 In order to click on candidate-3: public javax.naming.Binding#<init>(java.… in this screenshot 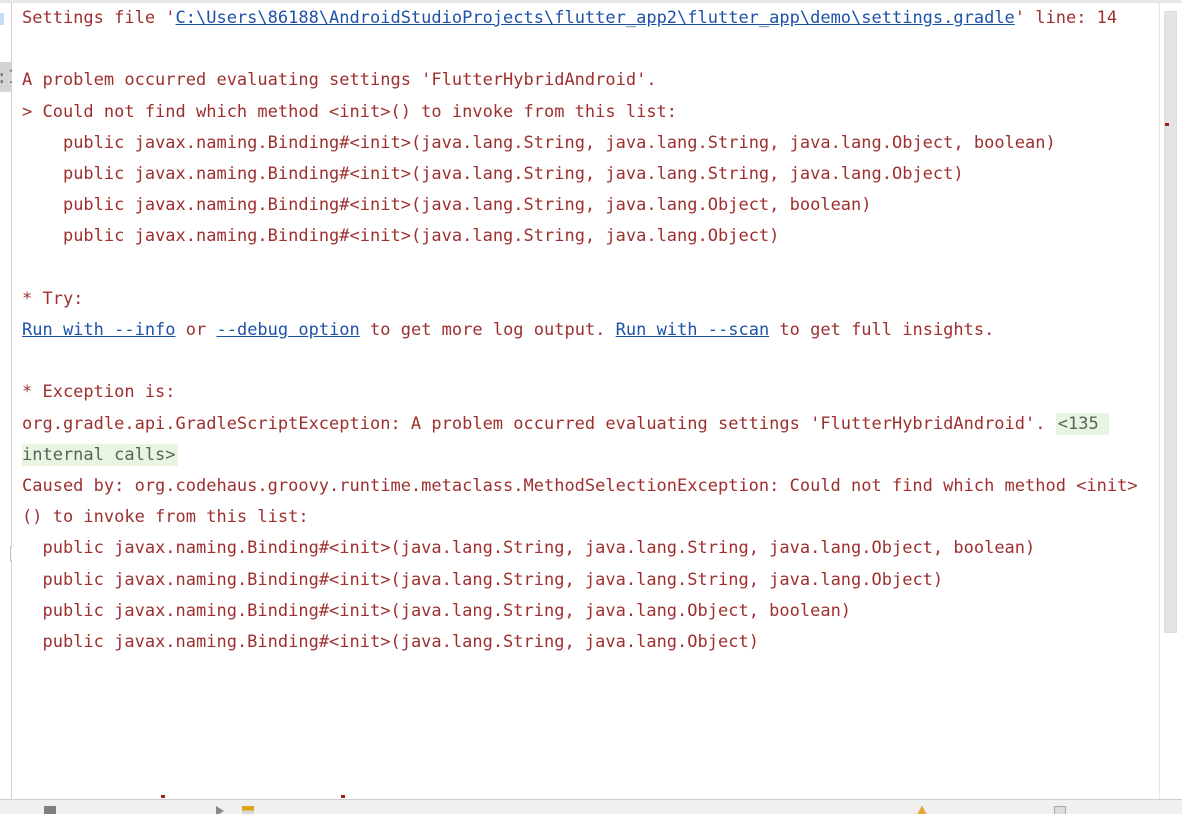, I will do `click(590, 205)`.